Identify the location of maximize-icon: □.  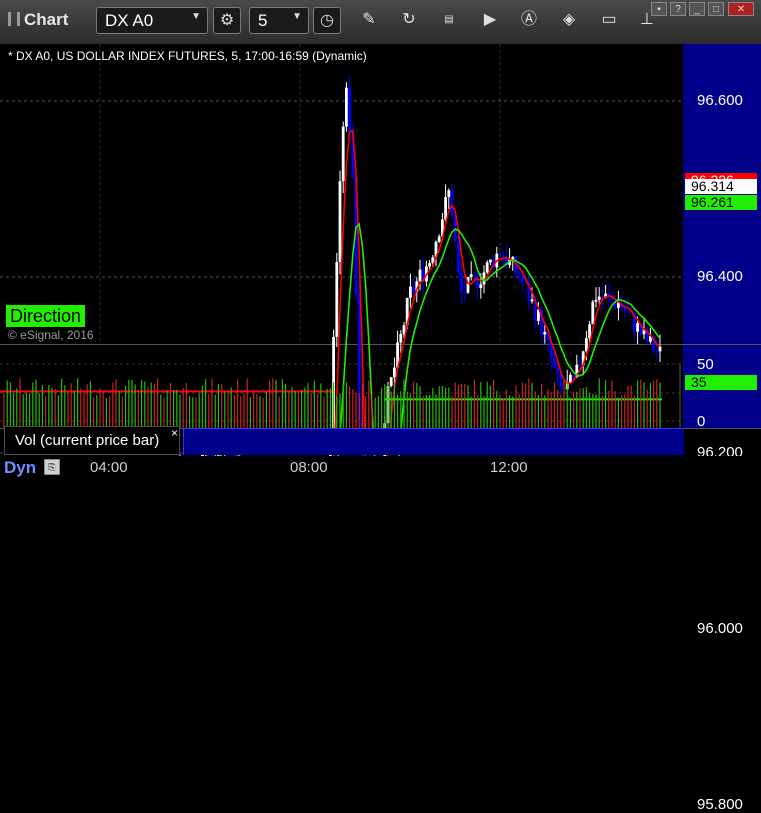
(716, 9).